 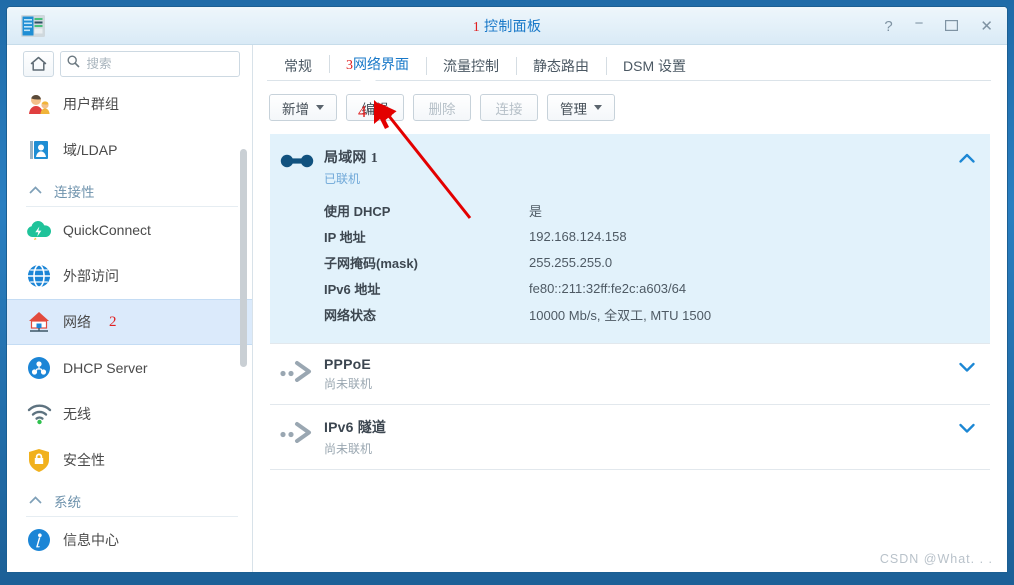 I want to click on create-button-label: 新增, so click(x=295, y=109).